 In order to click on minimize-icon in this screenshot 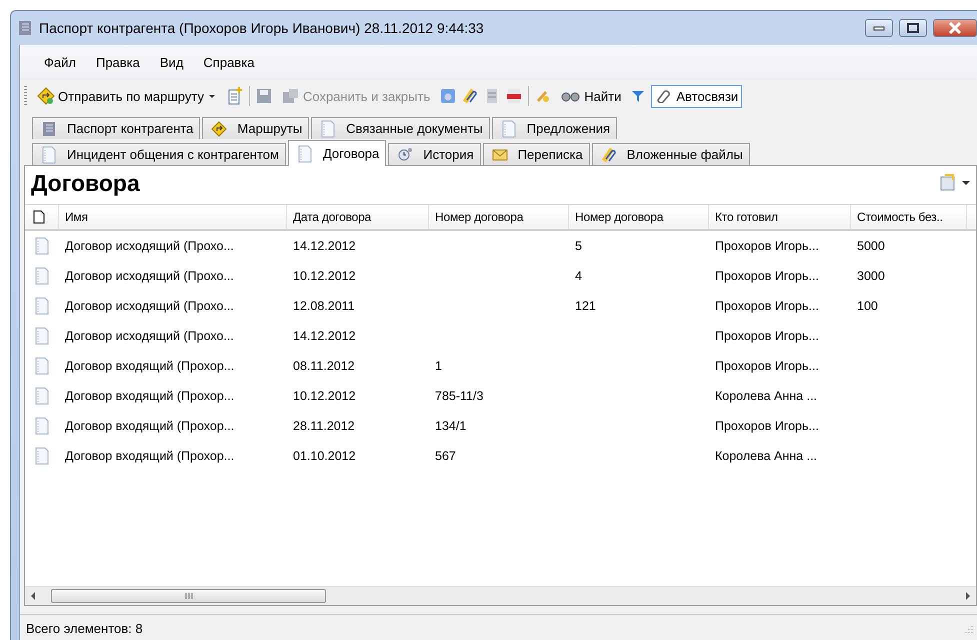, I will do `click(879, 28)`.